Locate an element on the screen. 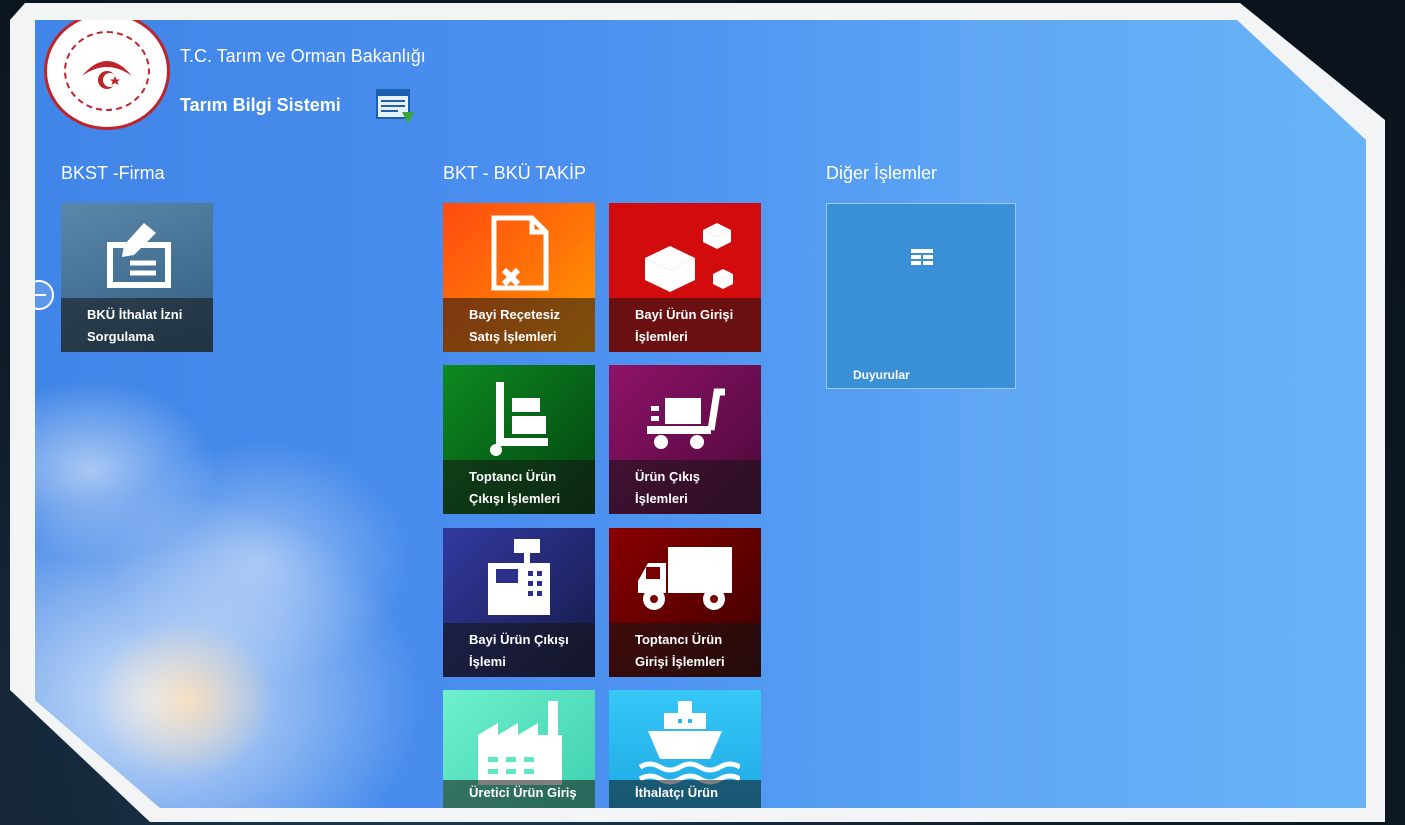 The height and width of the screenshot is (825, 1405). tile-label: Bayi Reçetesiz Satış İşlemleri is located at coordinates (519, 325).